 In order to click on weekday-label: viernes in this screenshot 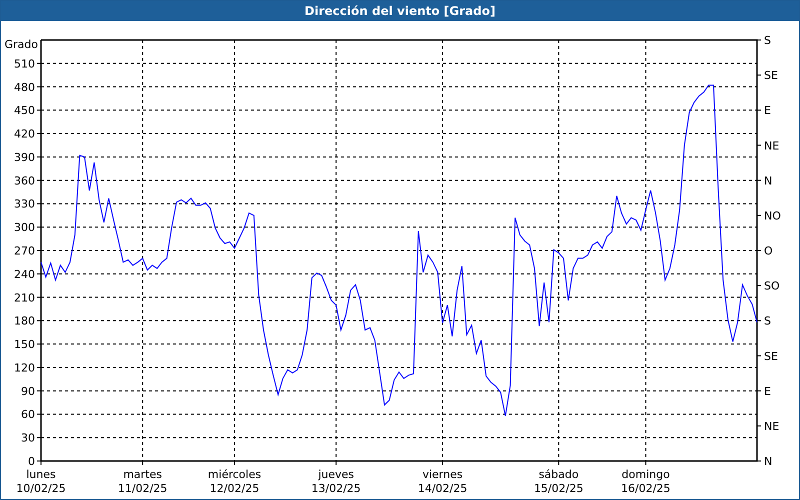, I will do `click(442, 474)`.